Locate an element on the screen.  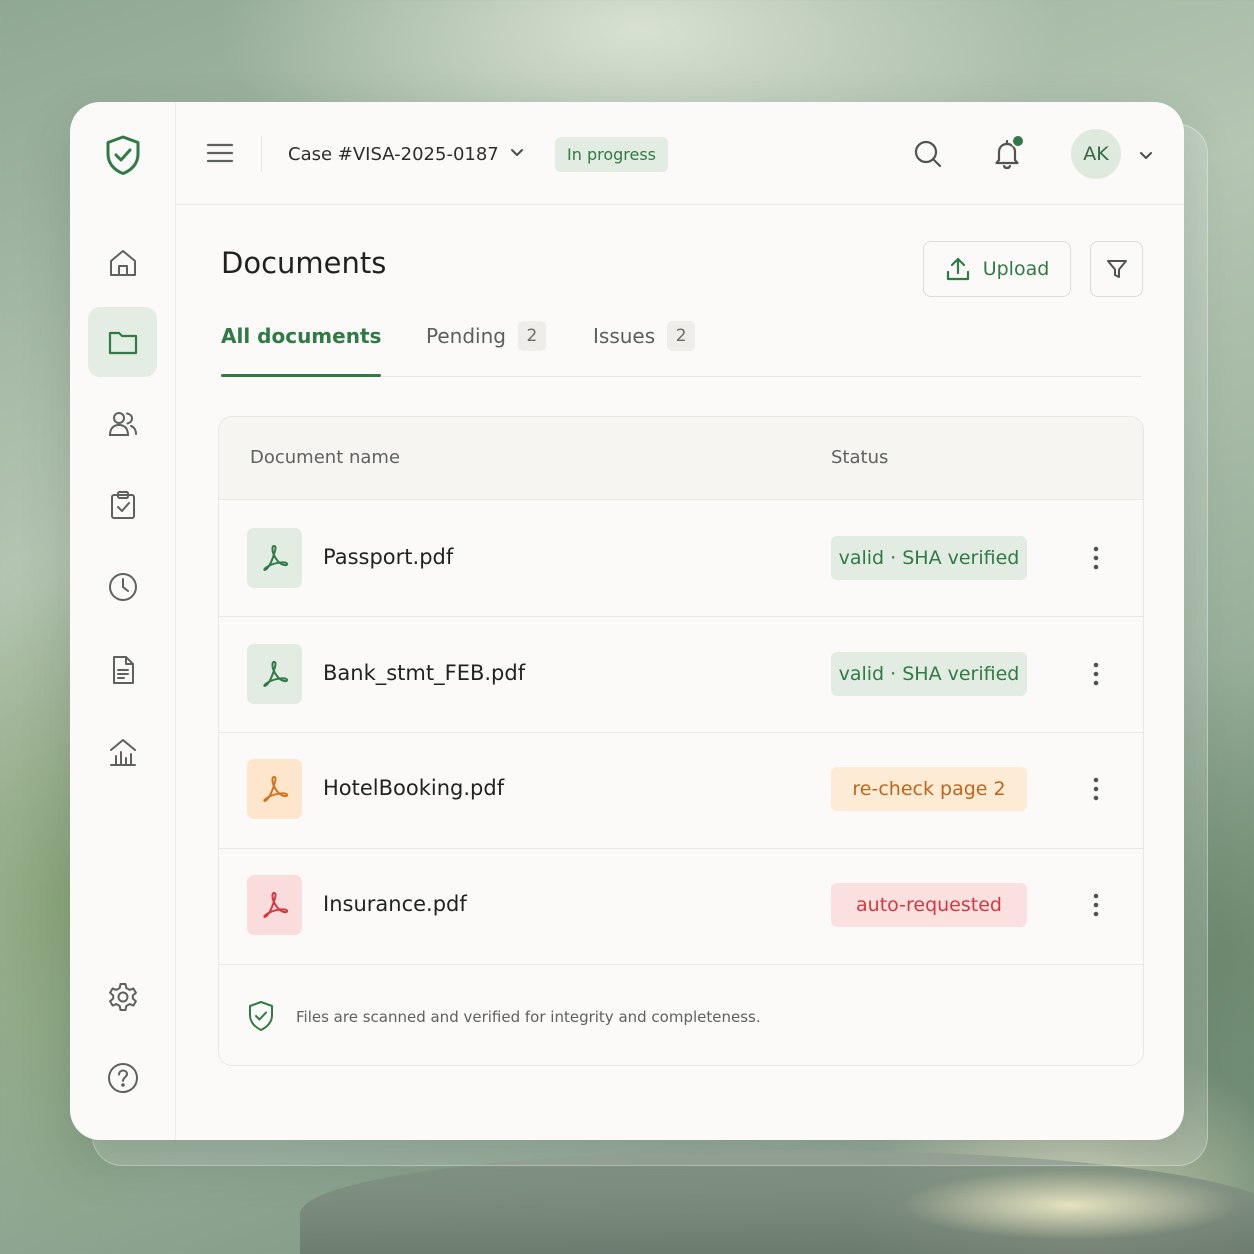
home-icon is located at coordinates (123, 263).